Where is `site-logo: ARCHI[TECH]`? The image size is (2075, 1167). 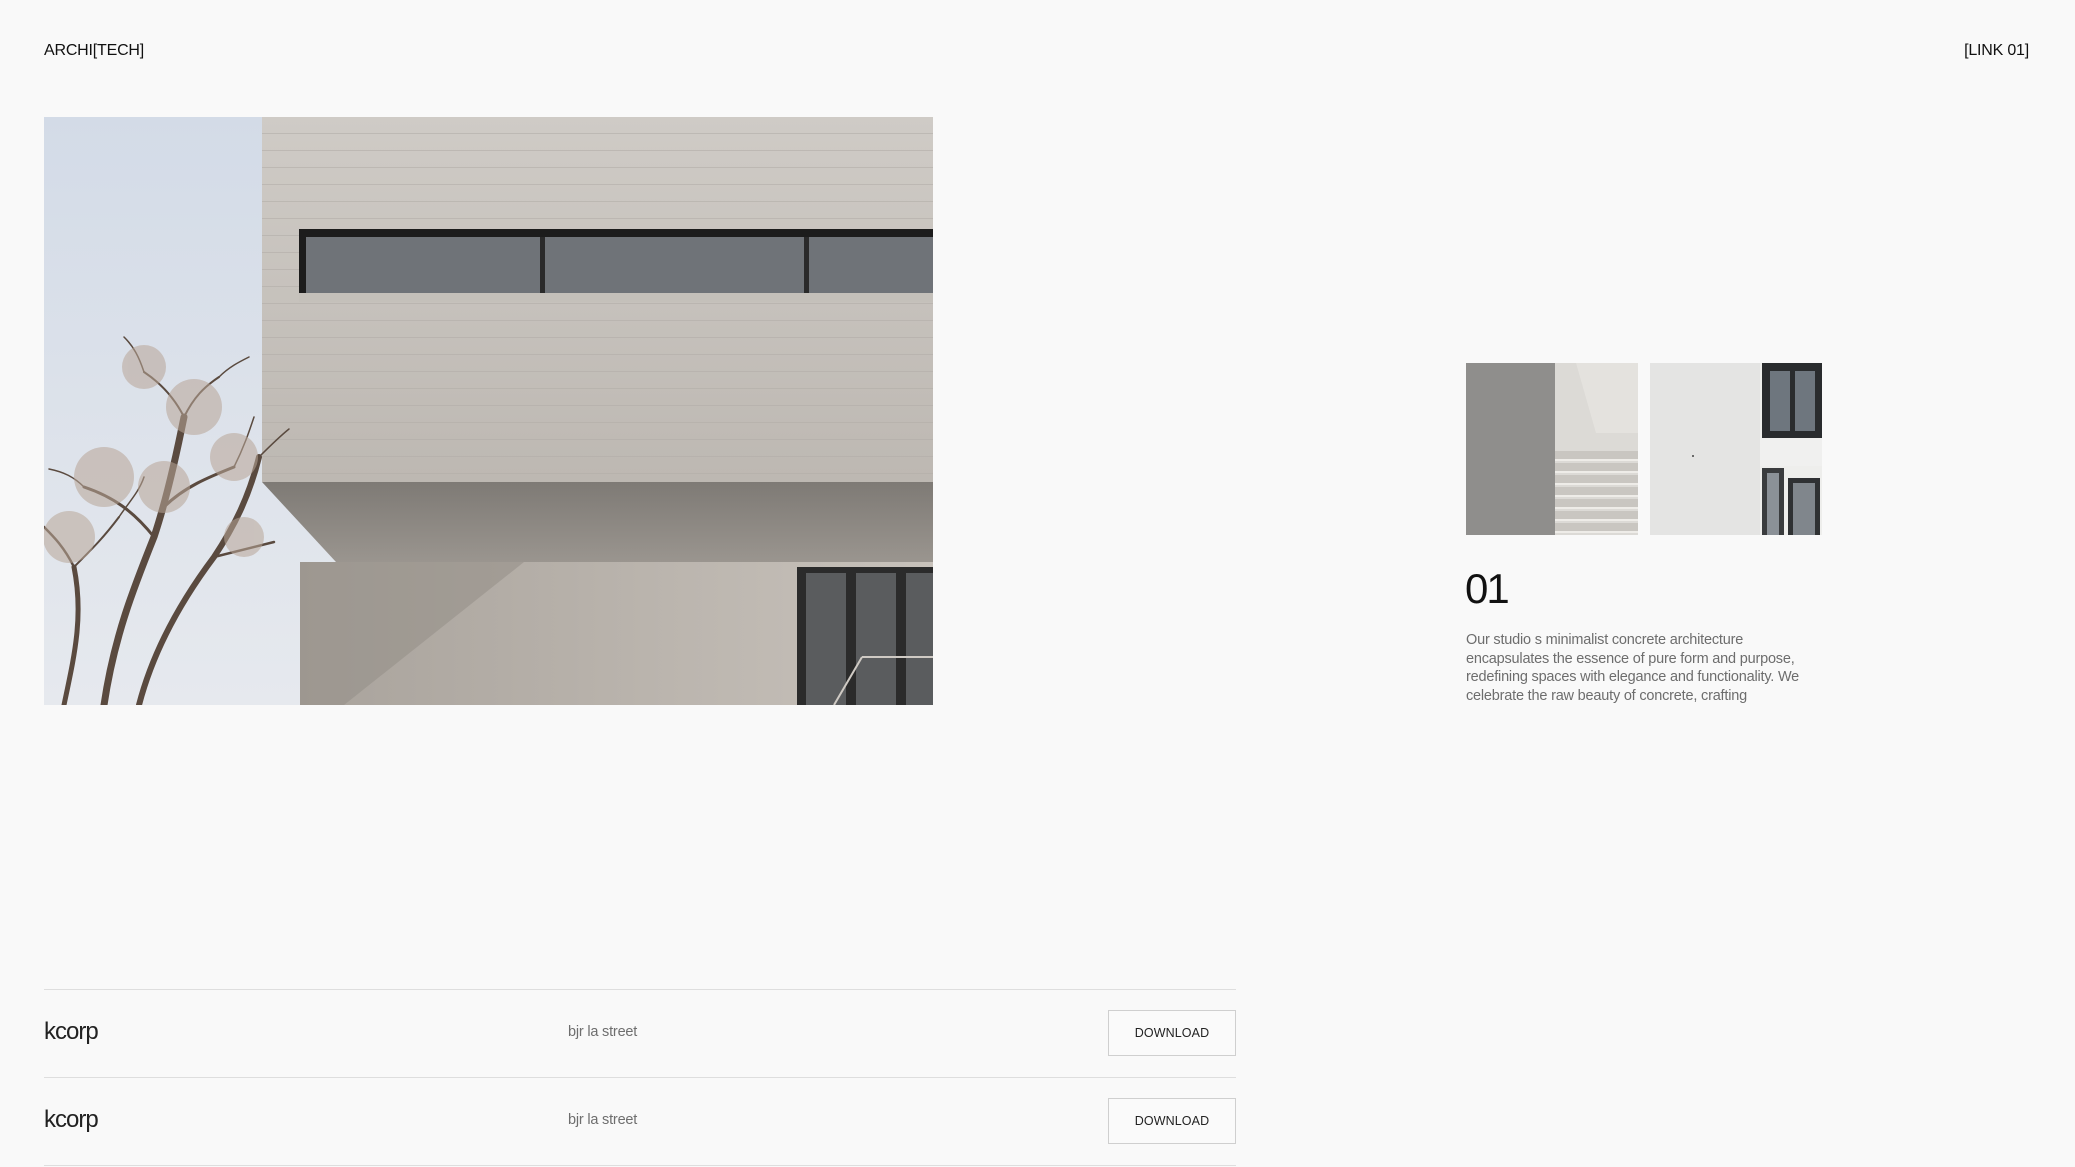 site-logo: ARCHI[TECH] is located at coordinates (94, 51).